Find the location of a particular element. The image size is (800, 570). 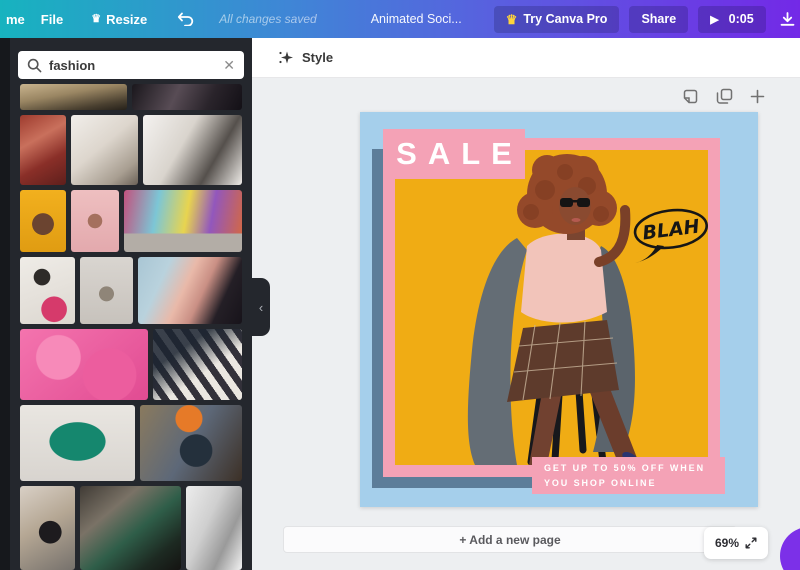

add-new-page-label: + Add a new page is located at coordinates (510, 539).